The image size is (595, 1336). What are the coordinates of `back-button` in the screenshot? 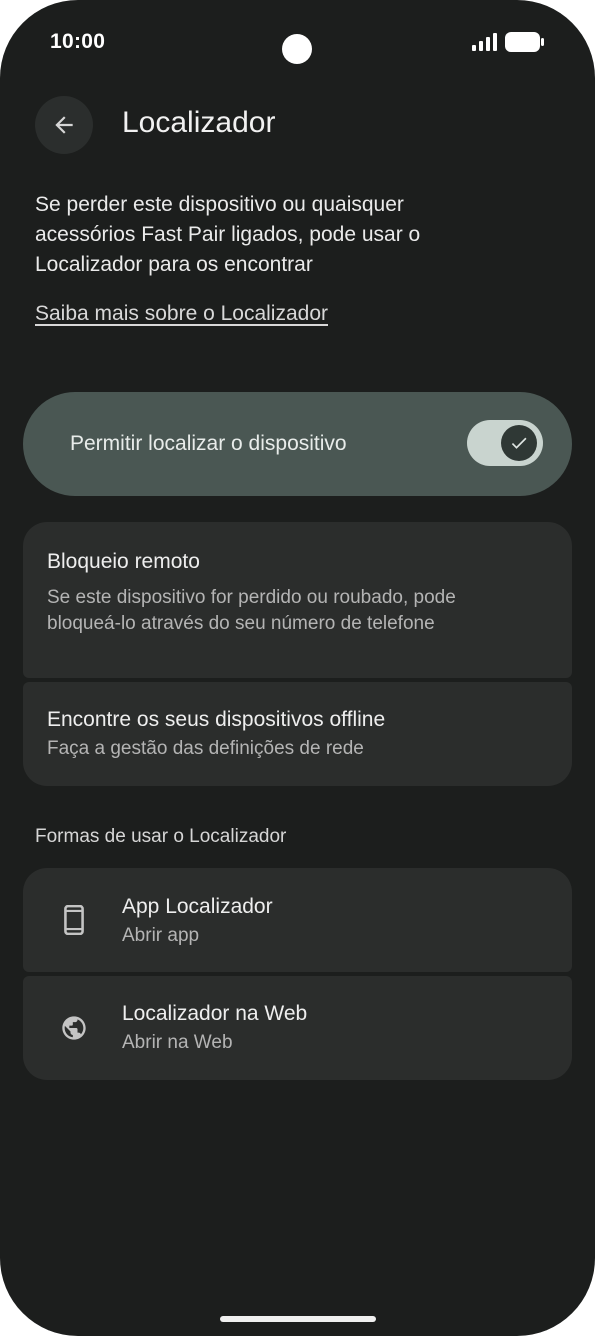 It's located at (64, 125).